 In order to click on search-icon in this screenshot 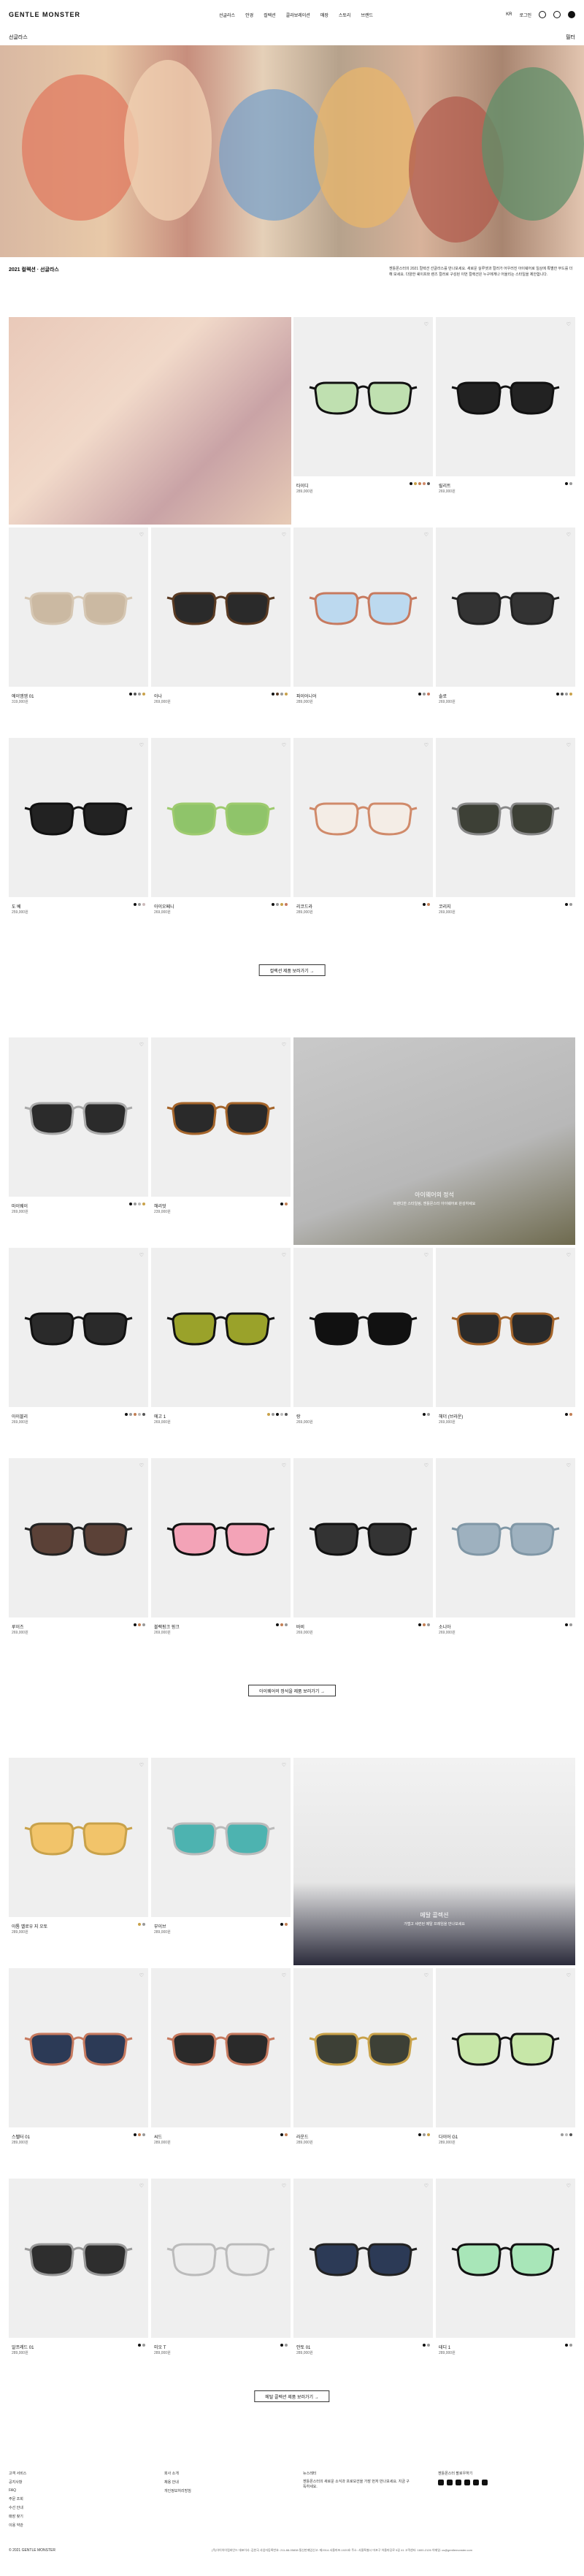, I will do `click(542, 14)`.